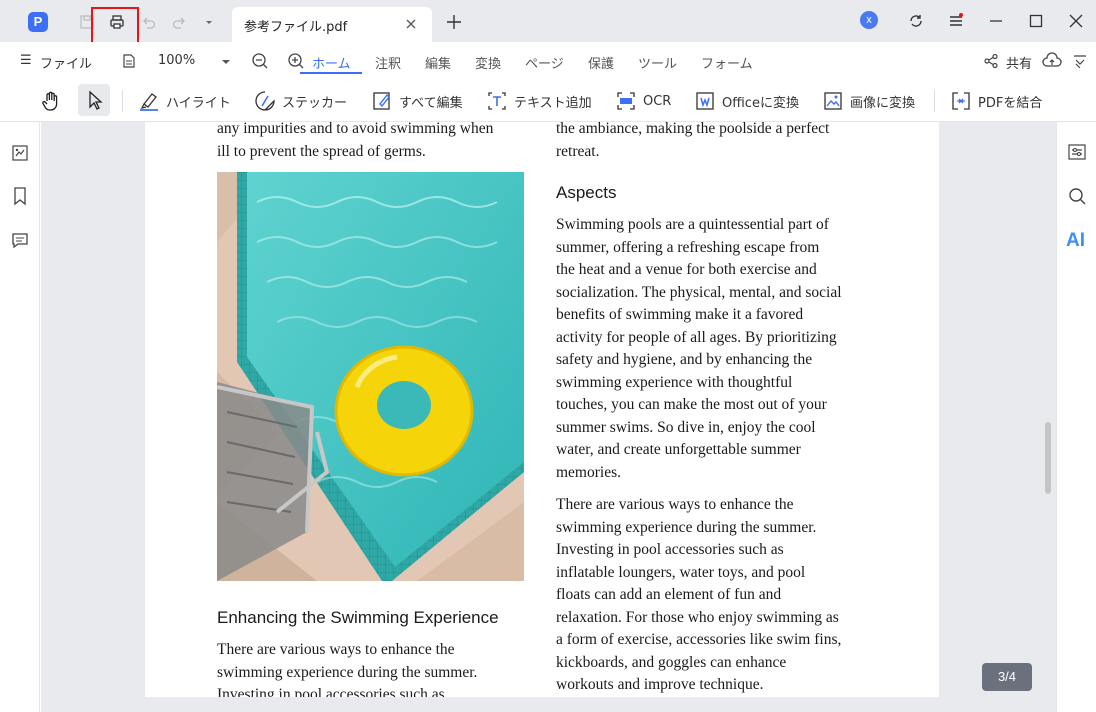 The height and width of the screenshot is (712, 1096). What do you see at coordinates (50, 101) in the screenshot?
I see `hand-icon` at bounding box center [50, 101].